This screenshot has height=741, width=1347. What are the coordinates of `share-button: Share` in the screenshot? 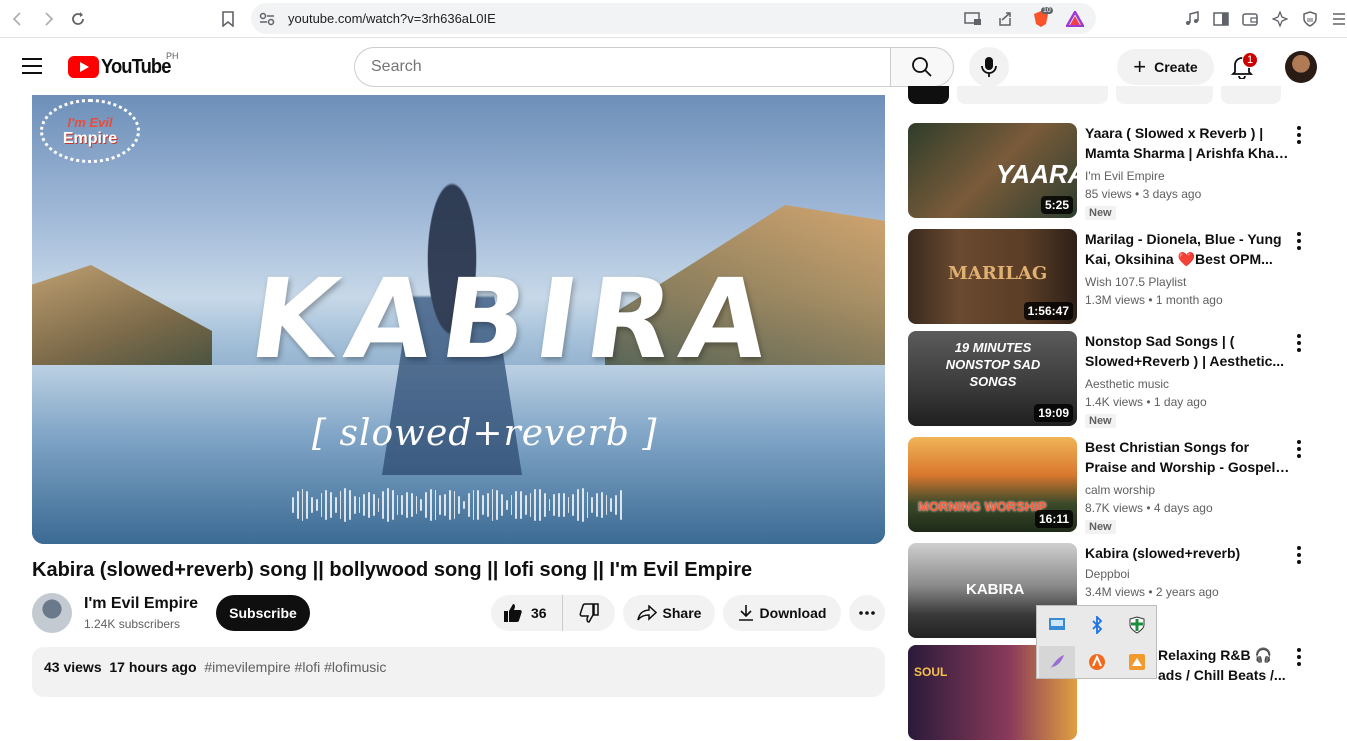 It's located at (669, 613).